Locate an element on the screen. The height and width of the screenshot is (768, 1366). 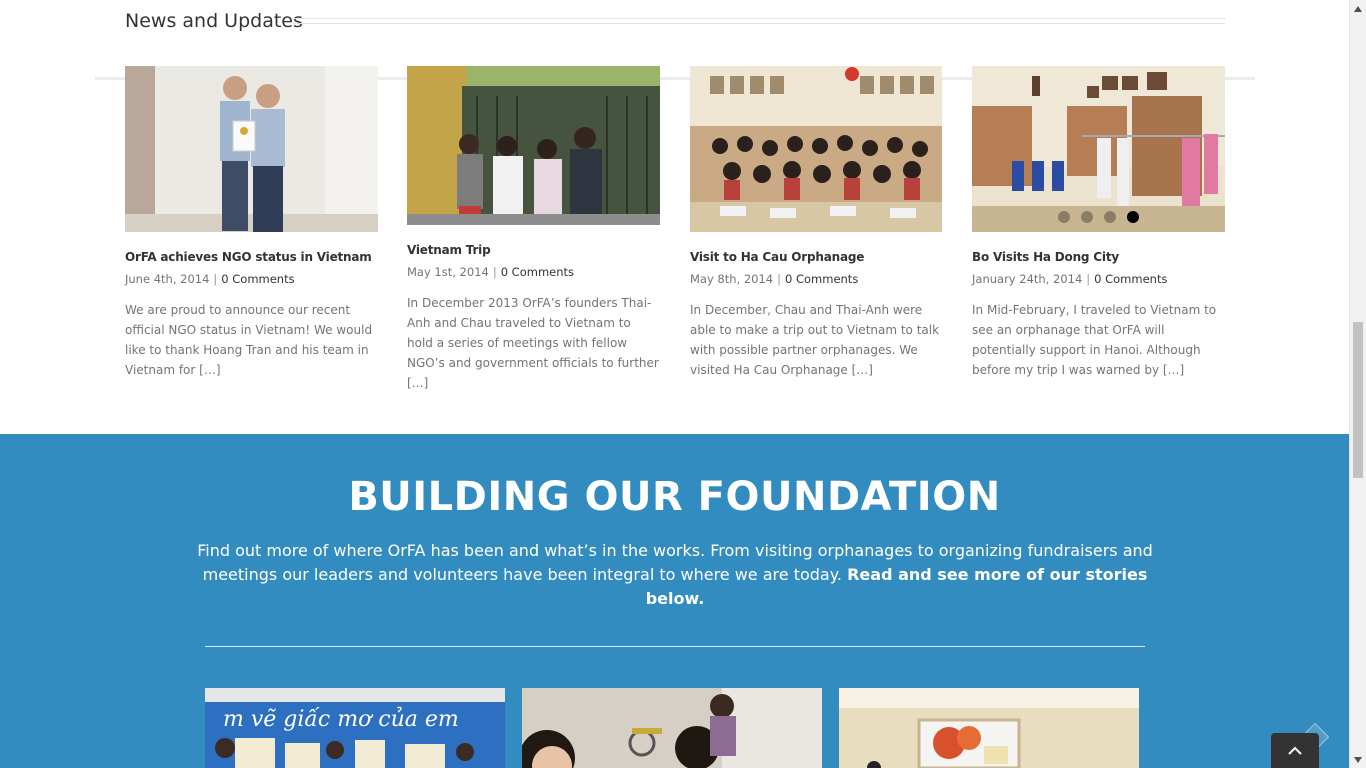
chevron-up-icon is located at coordinates (1295, 750).